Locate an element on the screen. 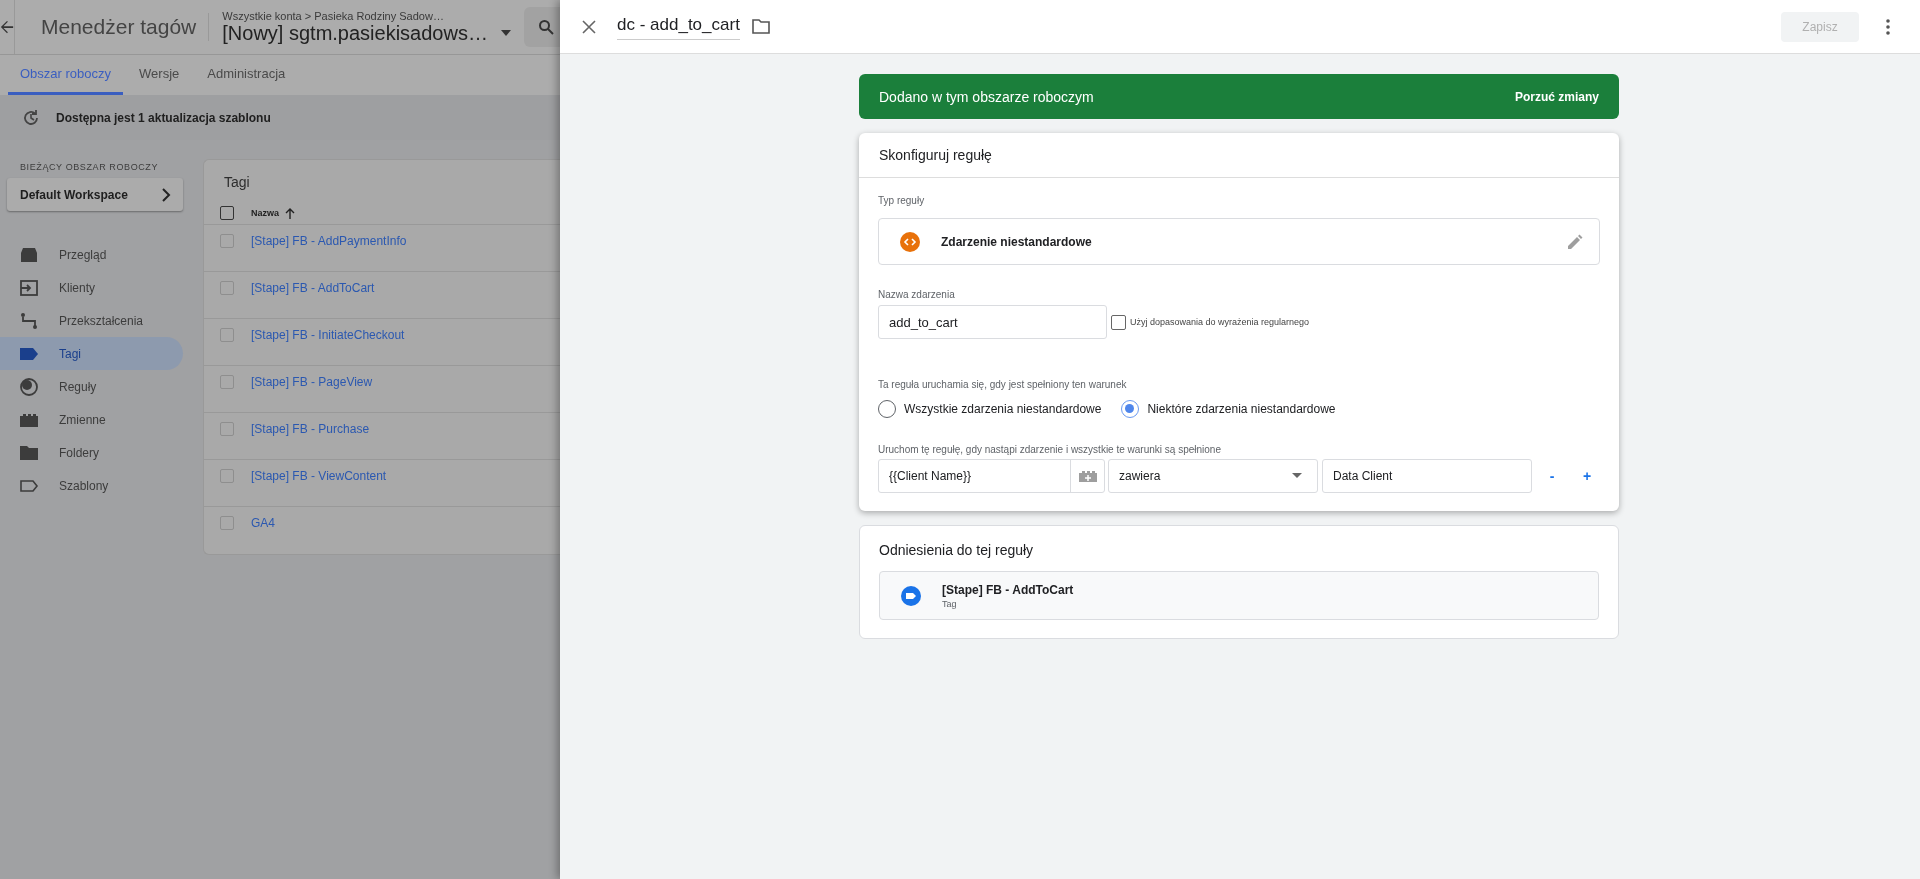 Image resolution: width=1920 pixels, height=879 pixels. sidebar-item: Klienty is located at coordinates (91, 287).